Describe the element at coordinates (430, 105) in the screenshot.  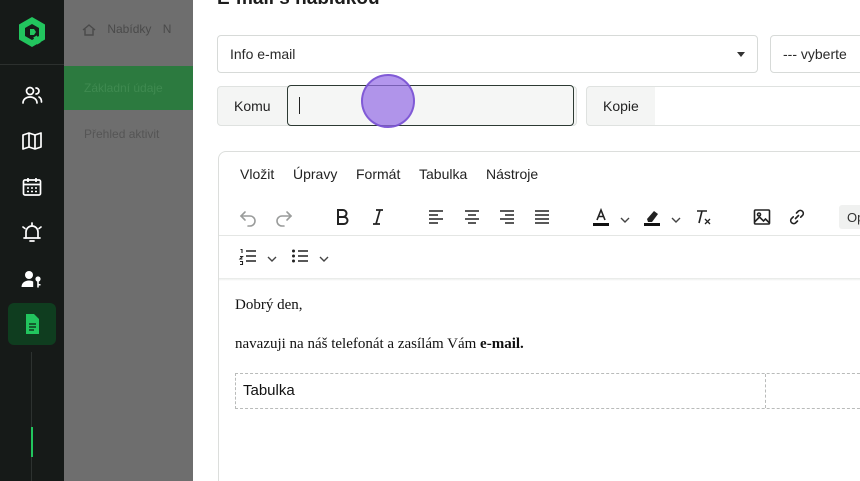
I see `komu-input` at that location.